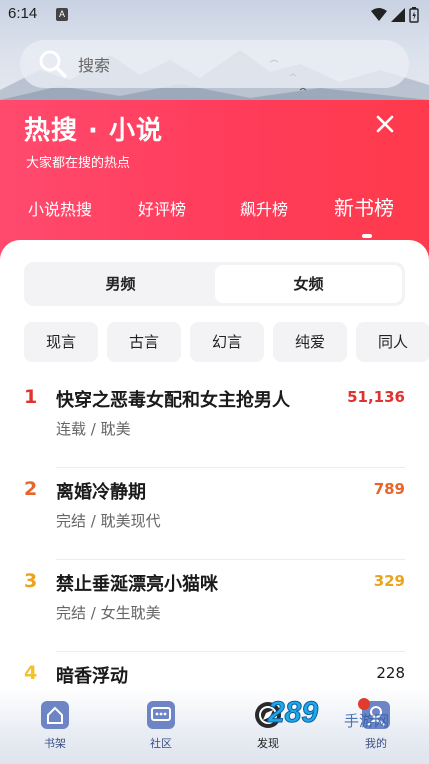  Describe the element at coordinates (93, 131) in the screenshot. I see `page-title: 热搜 · 小说` at that location.